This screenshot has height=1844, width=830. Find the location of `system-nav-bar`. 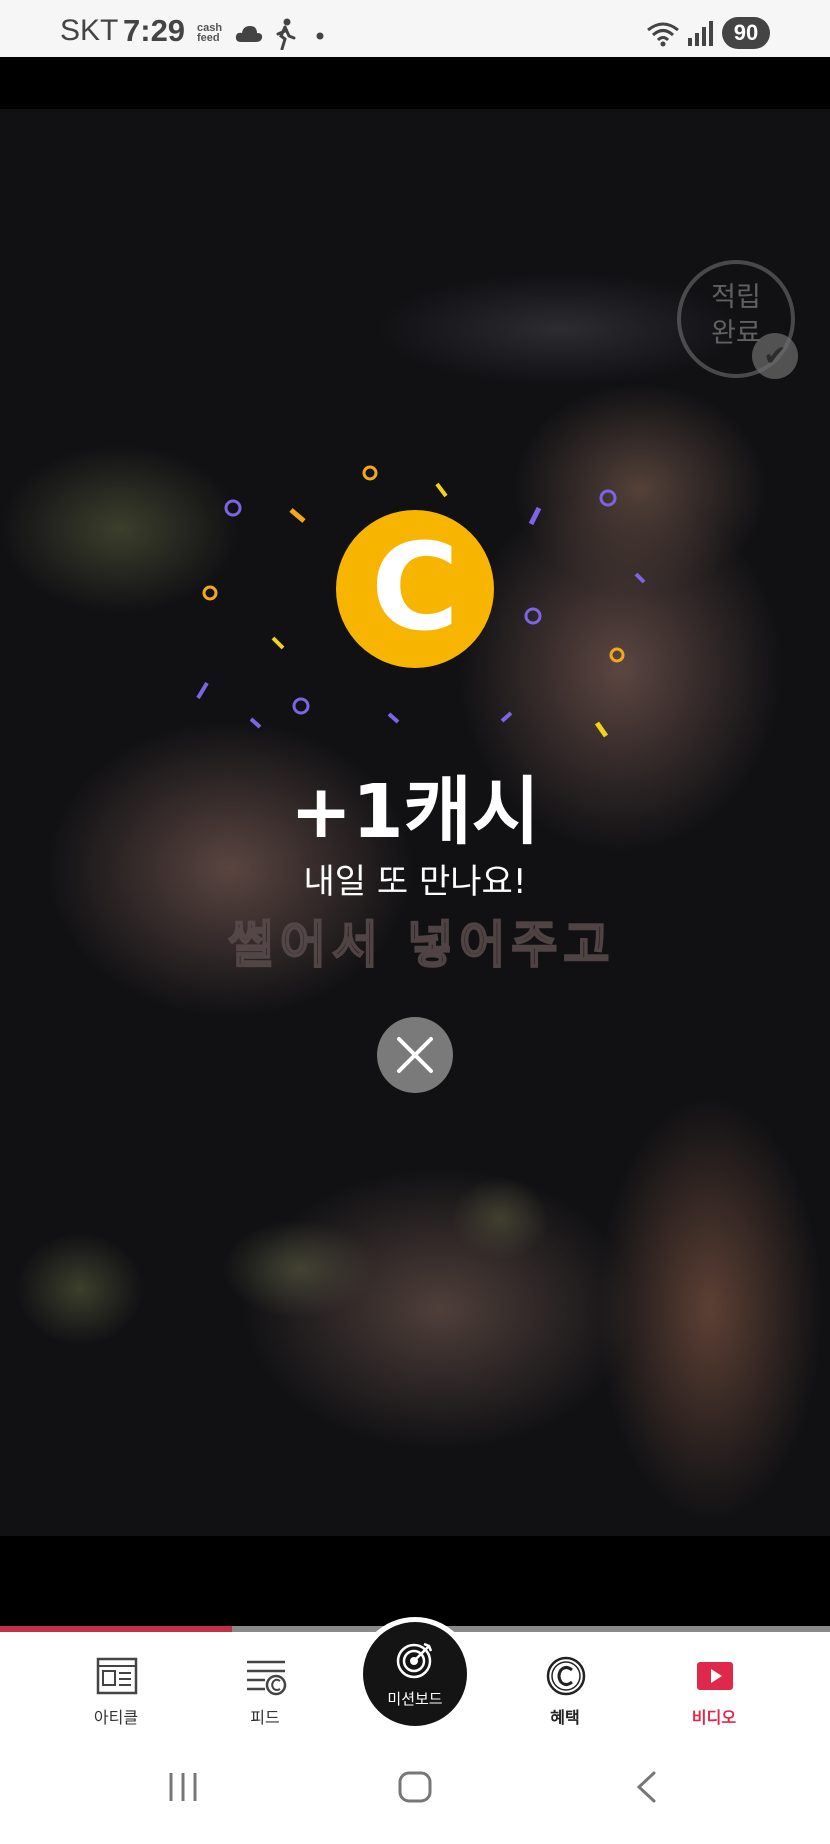

system-nav-bar is located at coordinates (415, 1792).